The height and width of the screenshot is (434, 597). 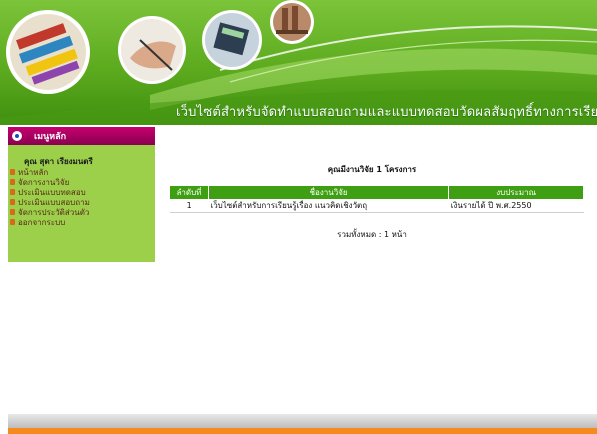 What do you see at coordinates (17, 136) in the screenshot?
I see `menu-icon` at bounding box center [17, 136].